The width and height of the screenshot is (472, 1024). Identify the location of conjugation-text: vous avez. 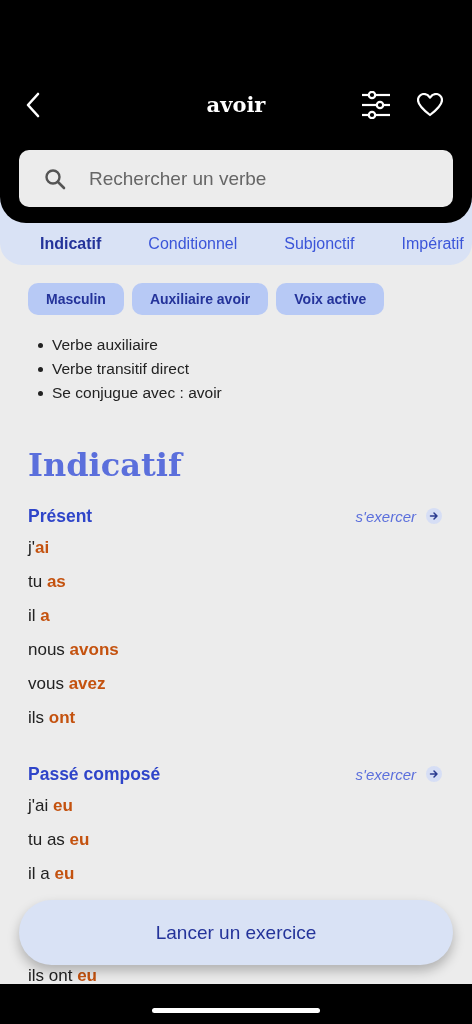
(67, 684).